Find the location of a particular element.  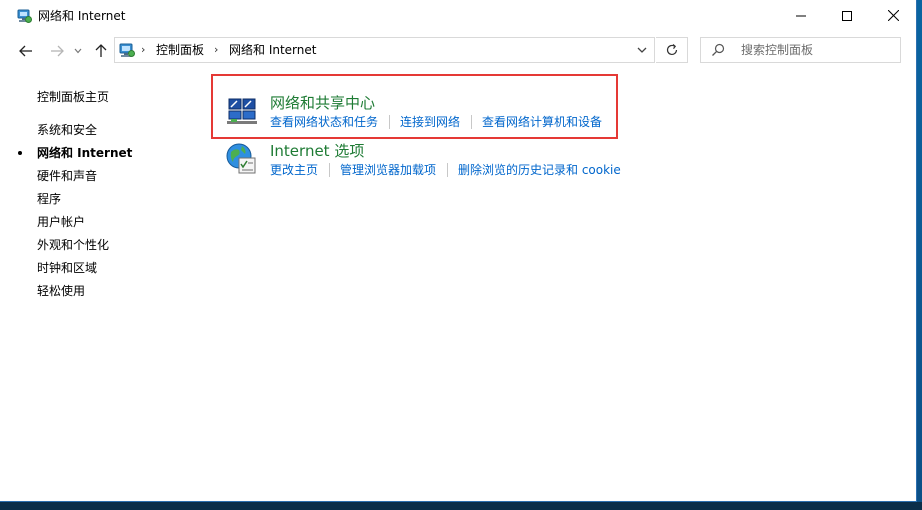

navigation-bar: › 控制面板 › 网络和 Internet 搜索控制面板 is located at coordinates (458, 51).